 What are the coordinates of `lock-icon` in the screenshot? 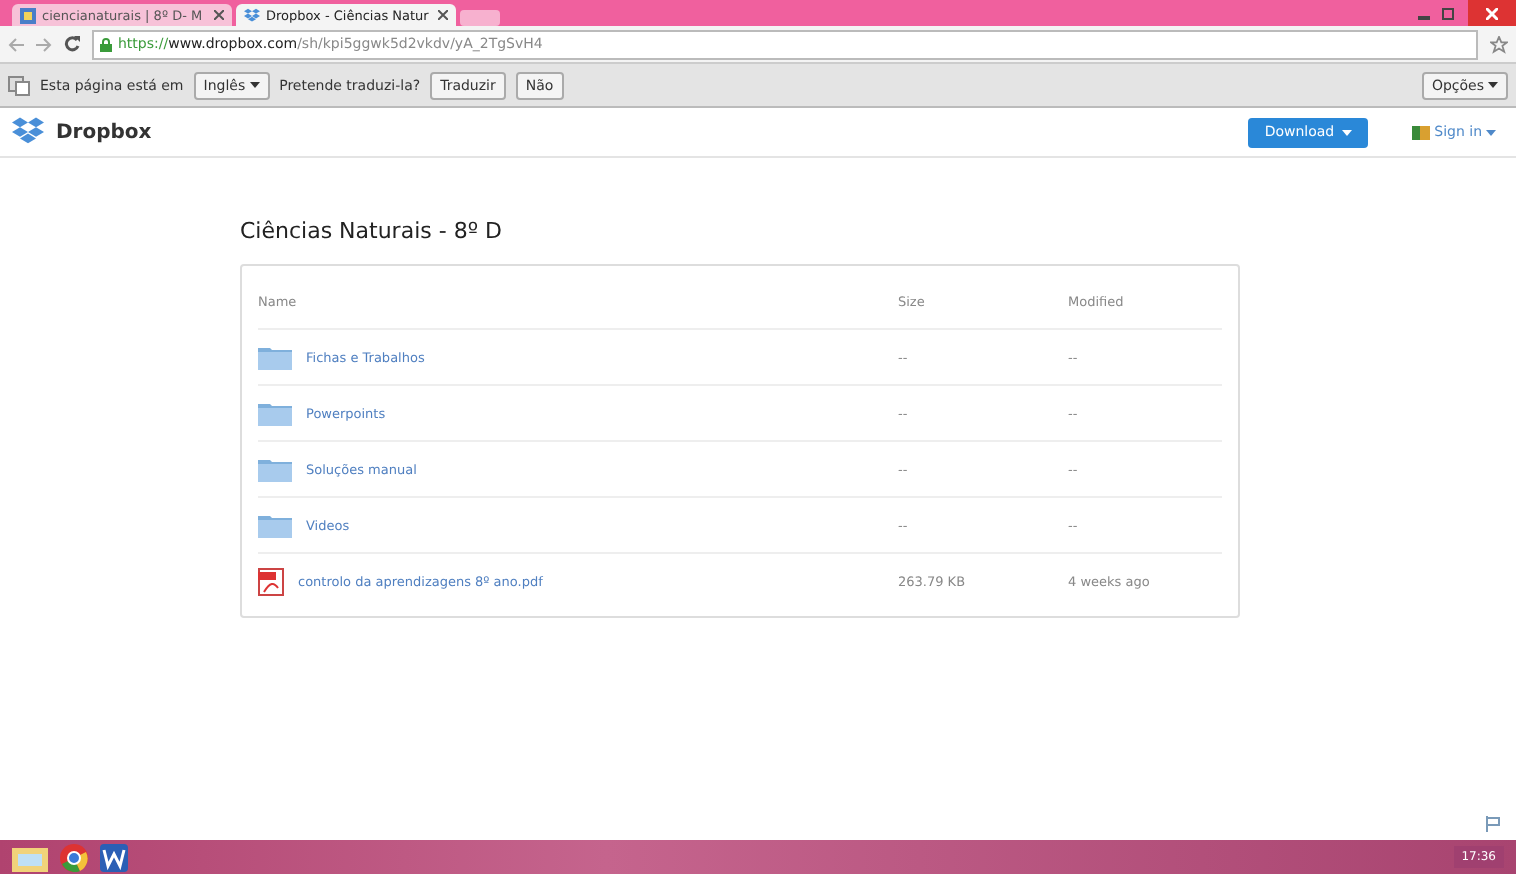 It's located at (106, 44).